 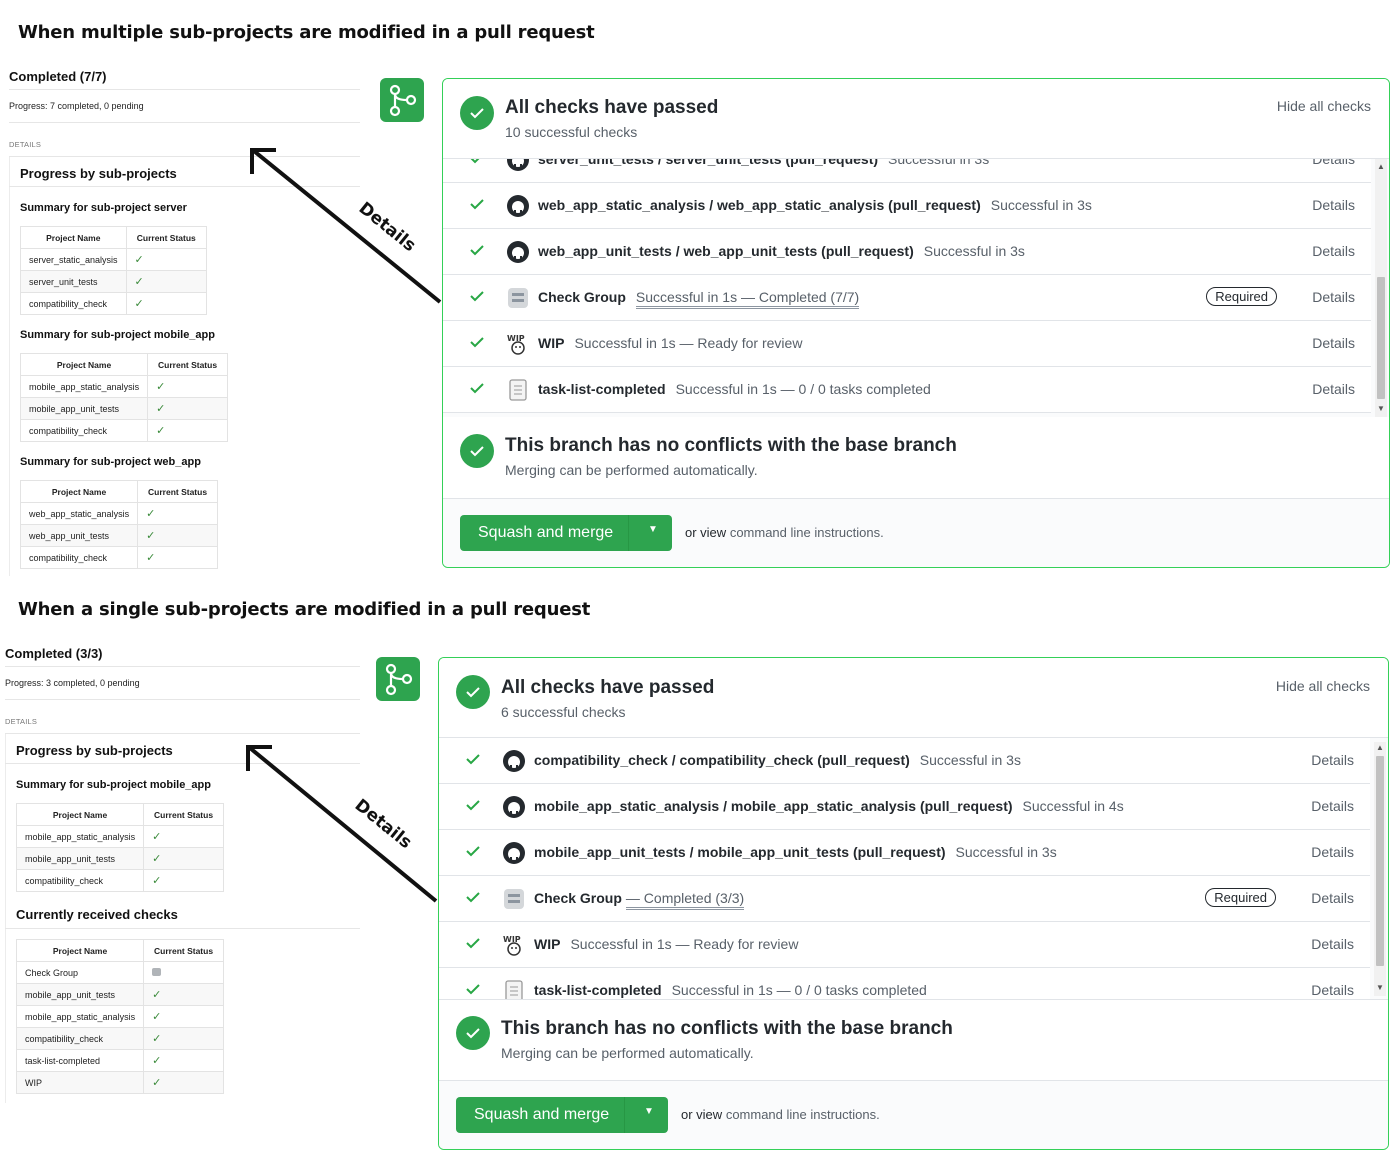 What do you see at coordinates (473, 1033) in the screenshot?
I see `success-icon` at bounding box center [473, 1033].